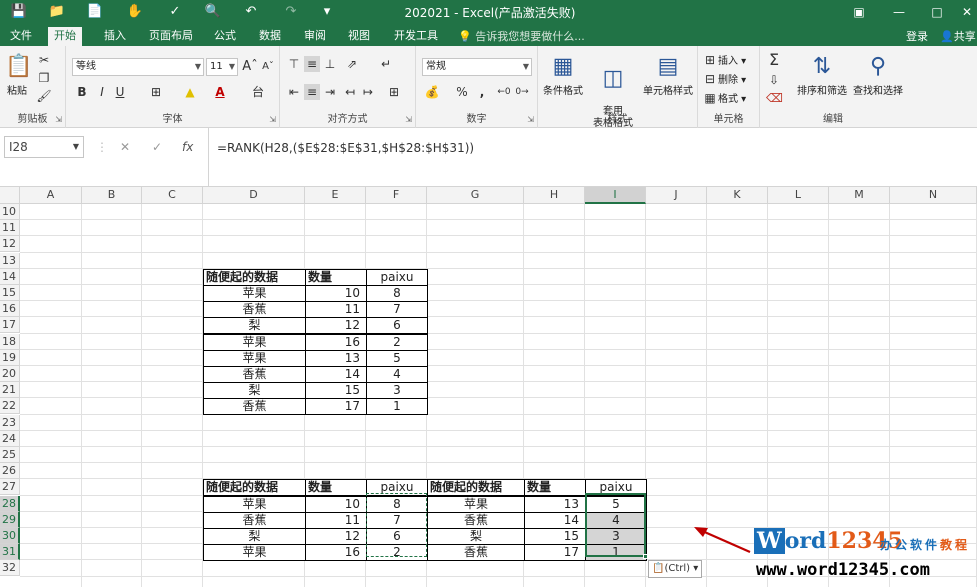 The height and width of the screenshot is (587, 977). What do you see at coordinates (10, 195) in the screenshot?
I see `select-all-corner` at bounding box center [10, 195].